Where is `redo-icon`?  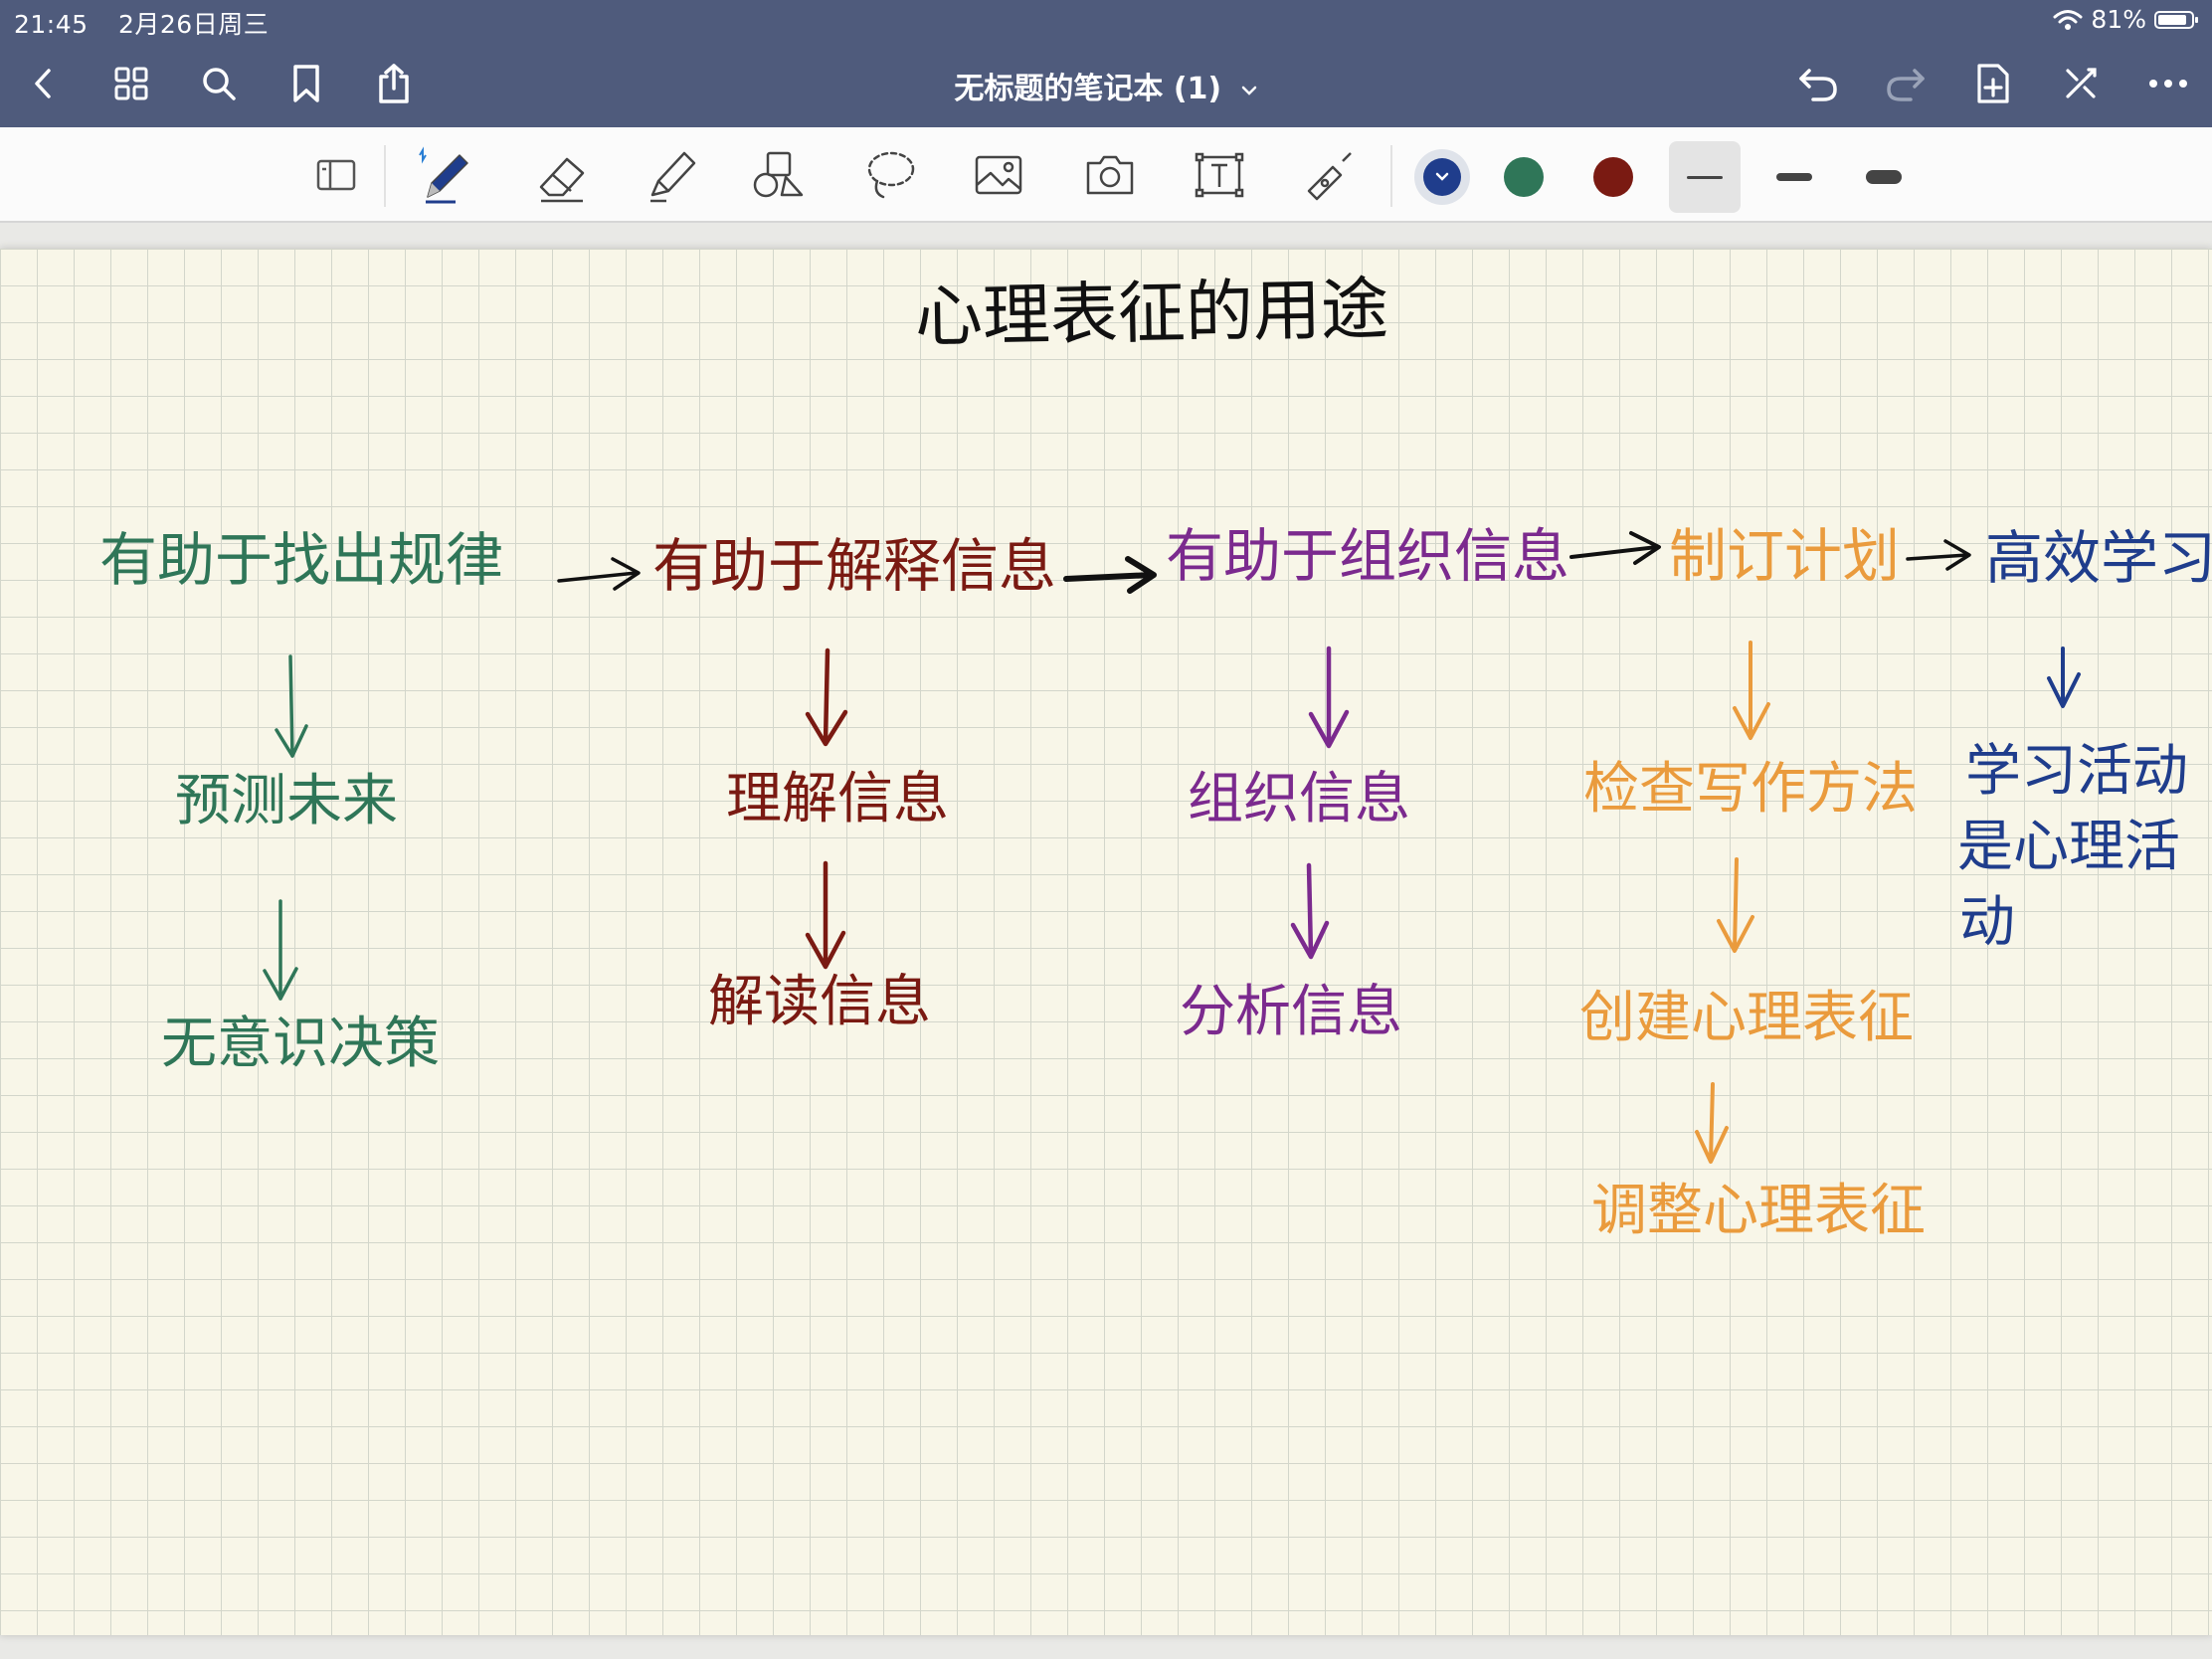 redo-icon is located at coordinates (1906, 83).